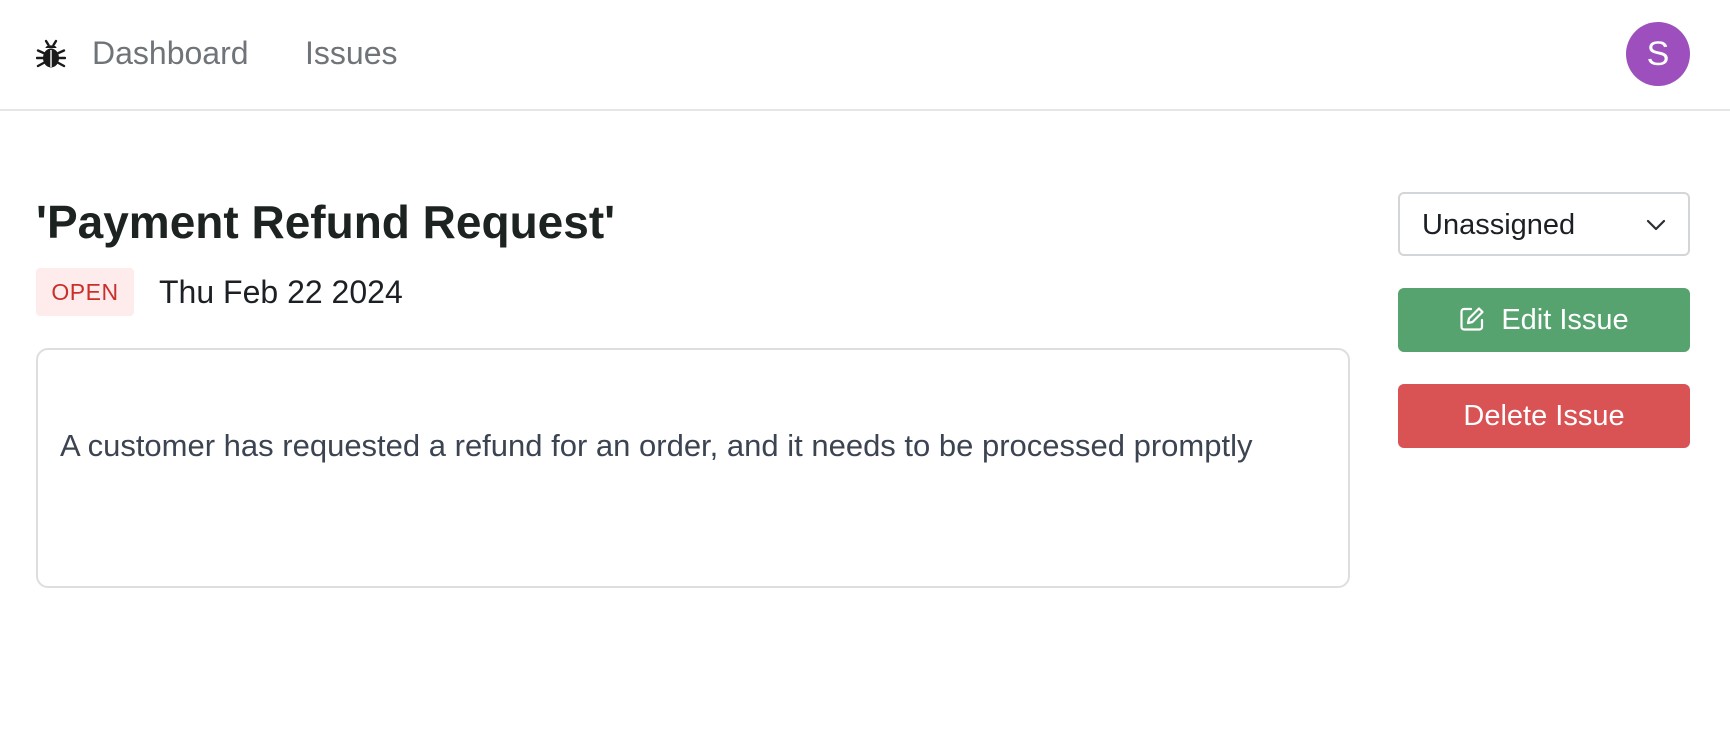 This screenshot has width=1730, height=752. I want to click on user-avatar: S, so click(1658, 54).